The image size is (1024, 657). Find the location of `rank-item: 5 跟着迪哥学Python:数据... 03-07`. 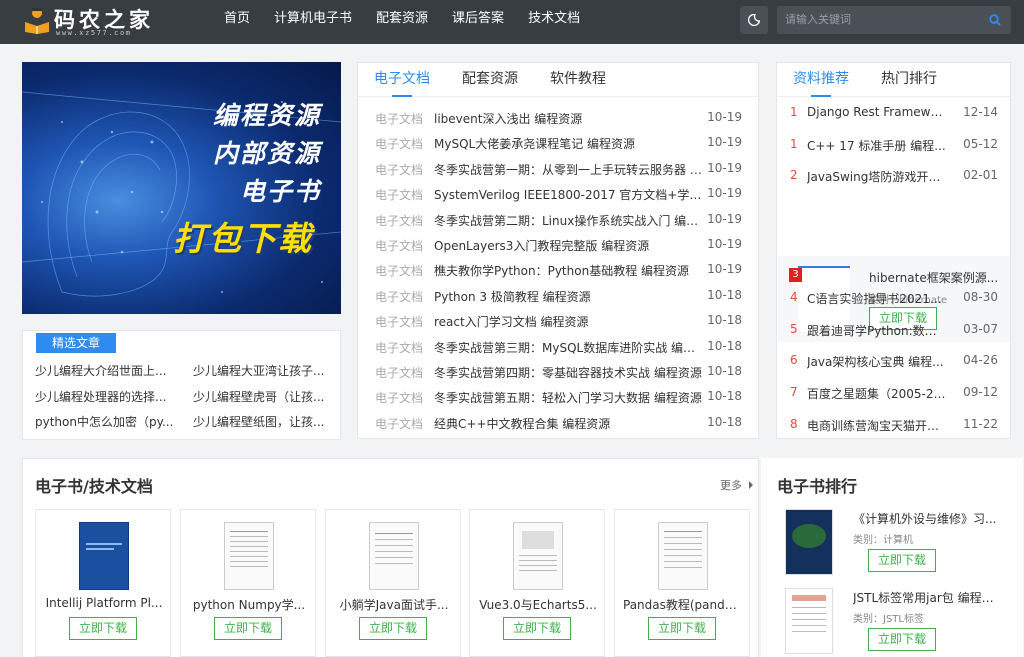

rank-item: 5 跟着迪哥学Python:数据... 03-07 is located at coordinates (893, 330).